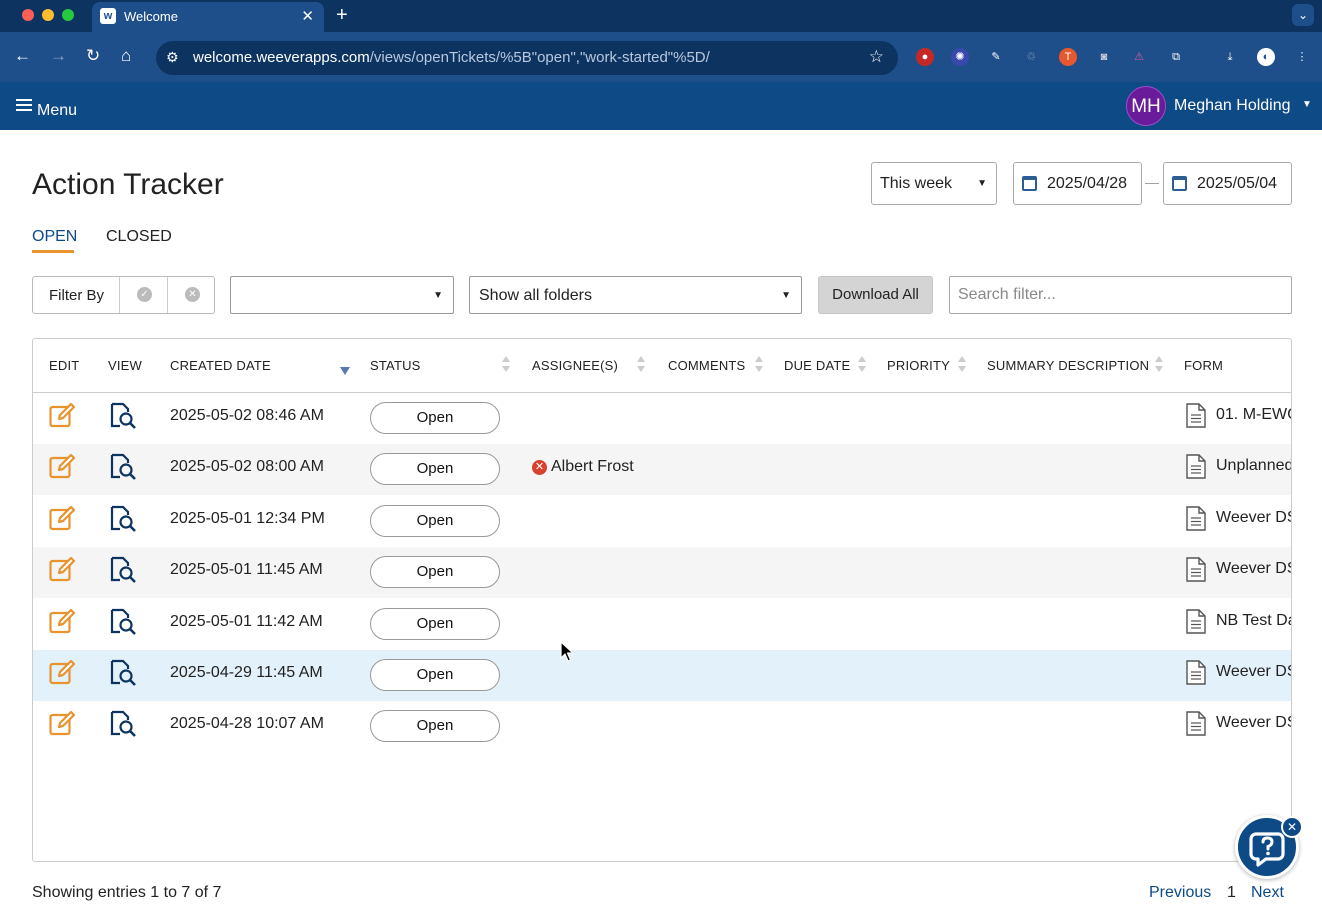 The image size is (1322, 922). What do you see at coordinates (220, 365) in the screenshot?
I see `col-created-date: CREATED DATE` at bounding box center [220, 365].